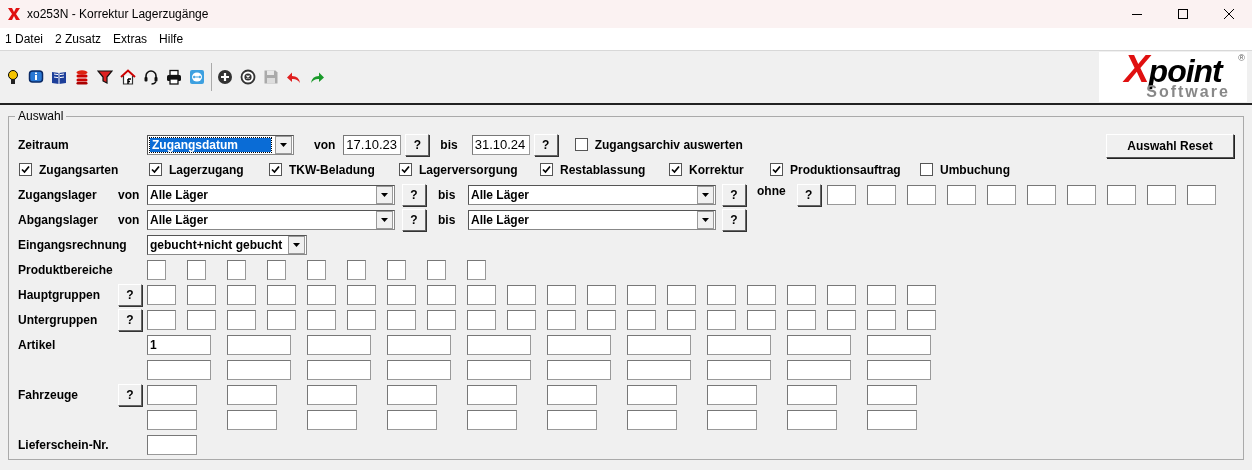 Image resolution: width=1252 pixels, height=470 pixels. What do you see at coordinates (500, 144) in the screenshot?
I see `date-field: 31.10.24` at bounding box center [500, 144].